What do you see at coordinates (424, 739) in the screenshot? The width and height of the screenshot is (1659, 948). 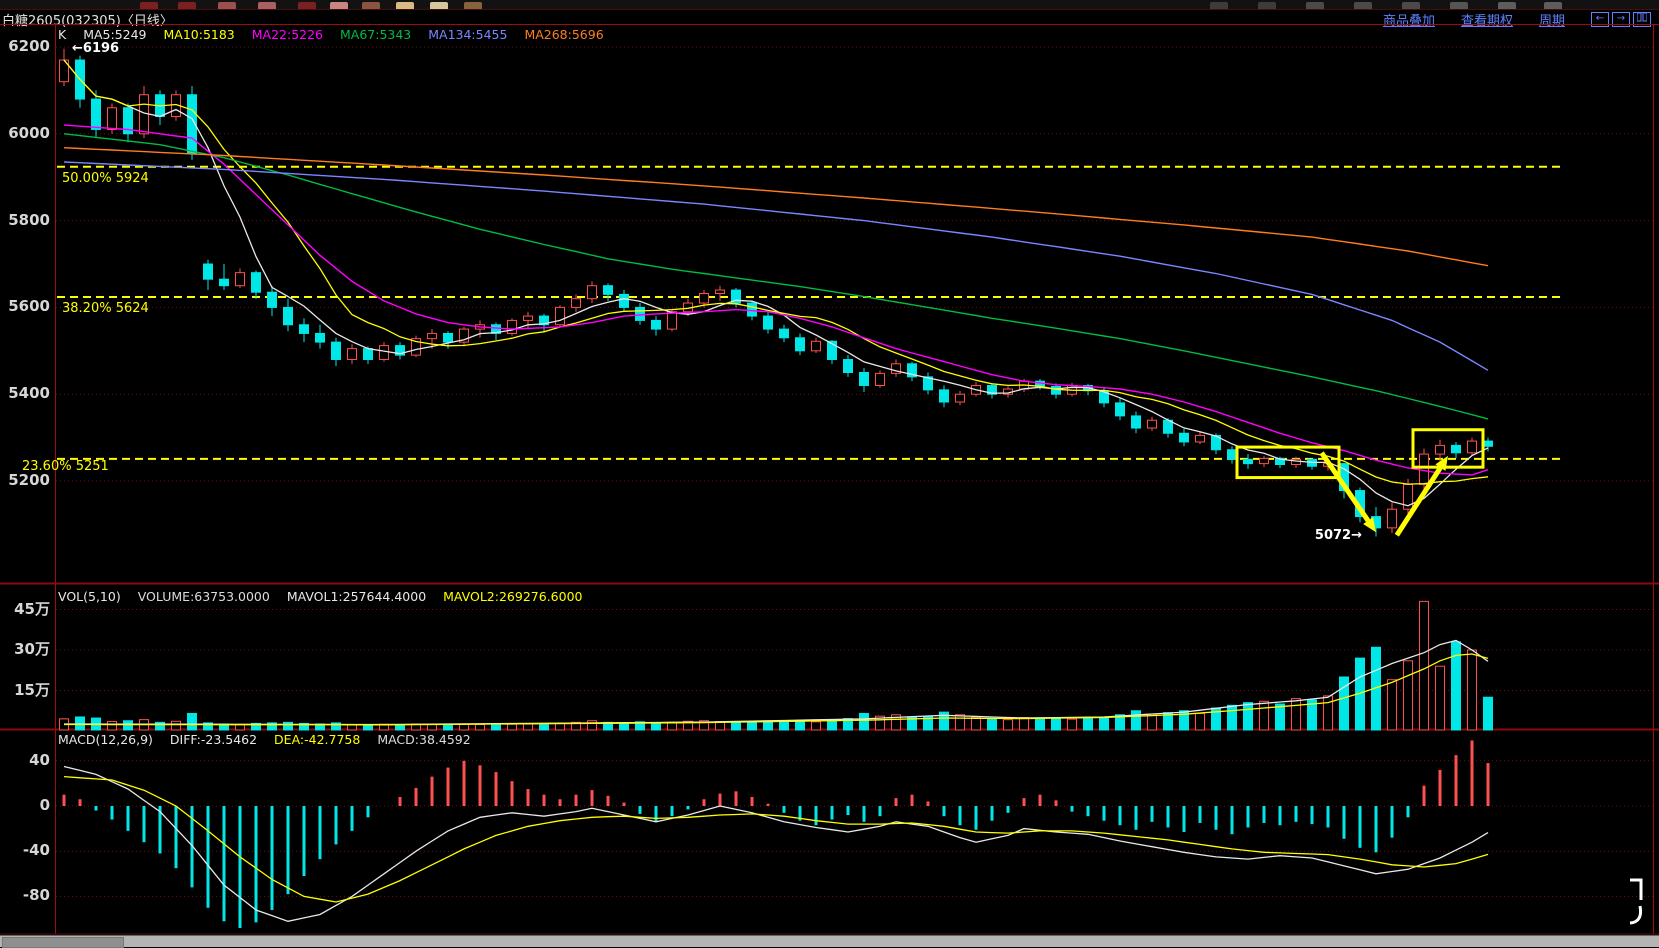 I see `macd-value: MACD:38.4592` at bounding box center [424, 739].